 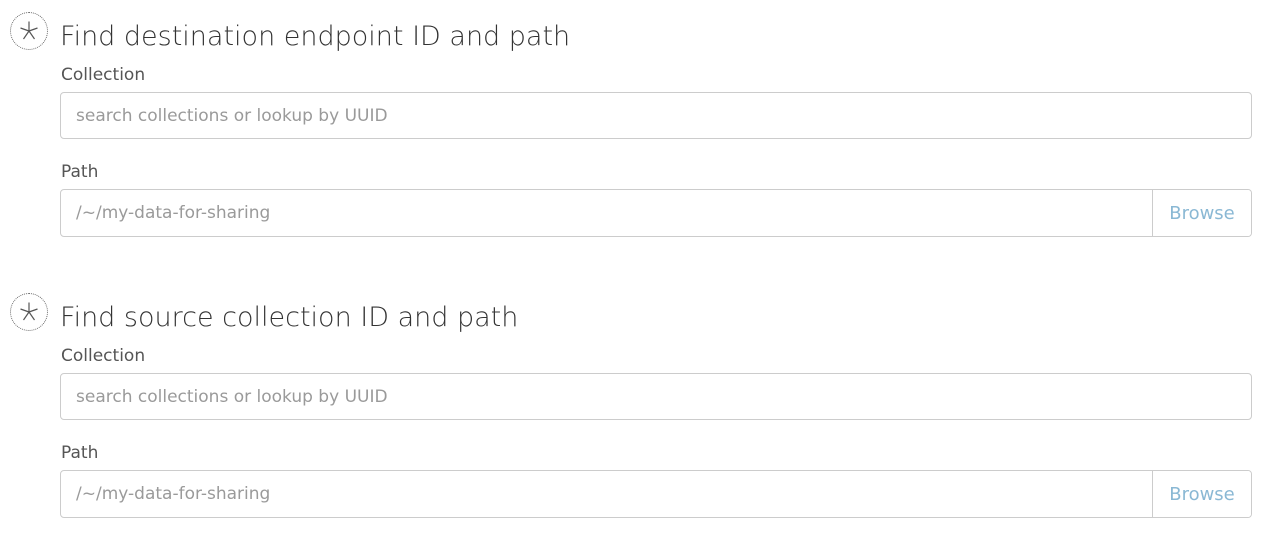 What do you see at coordinates (80, 453) in the screenshot?
I see `path-label: Path` at bounding box center [80, 453].